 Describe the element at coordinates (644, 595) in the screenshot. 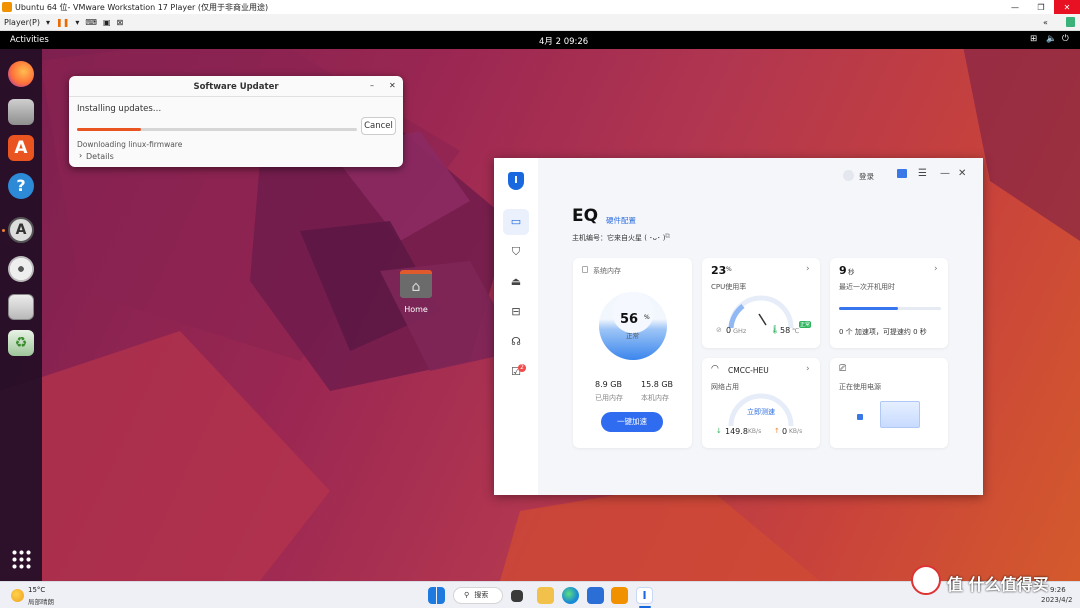

I see `eq-taskbar-icon: I` at that location.